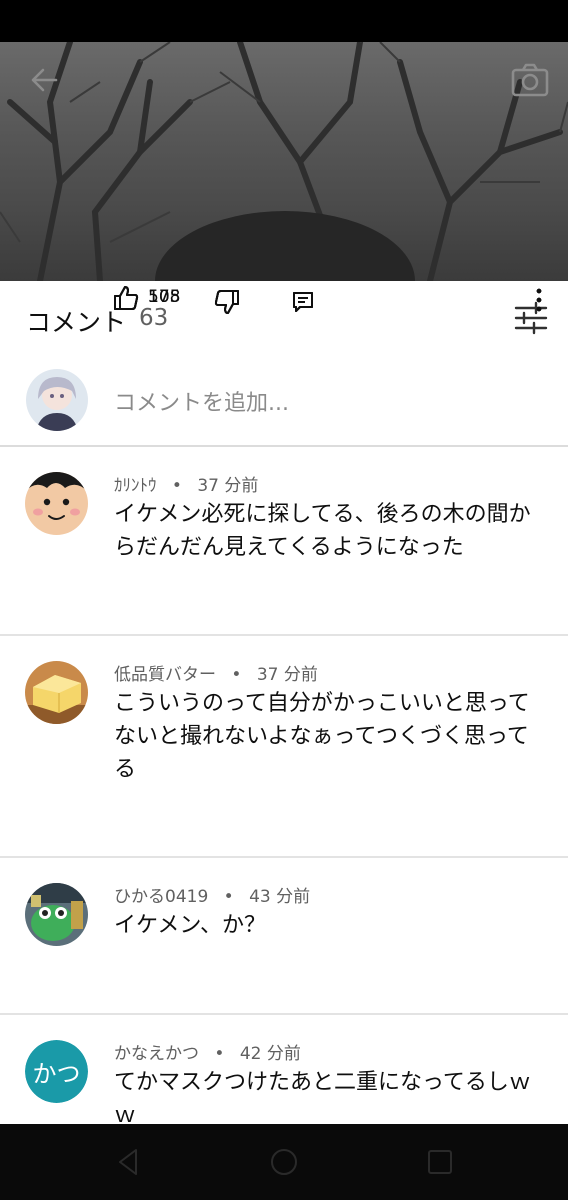  I want to click on comment-text: てかマスクつけたあと二重になってるしｗｗ, so click(322, 1097).